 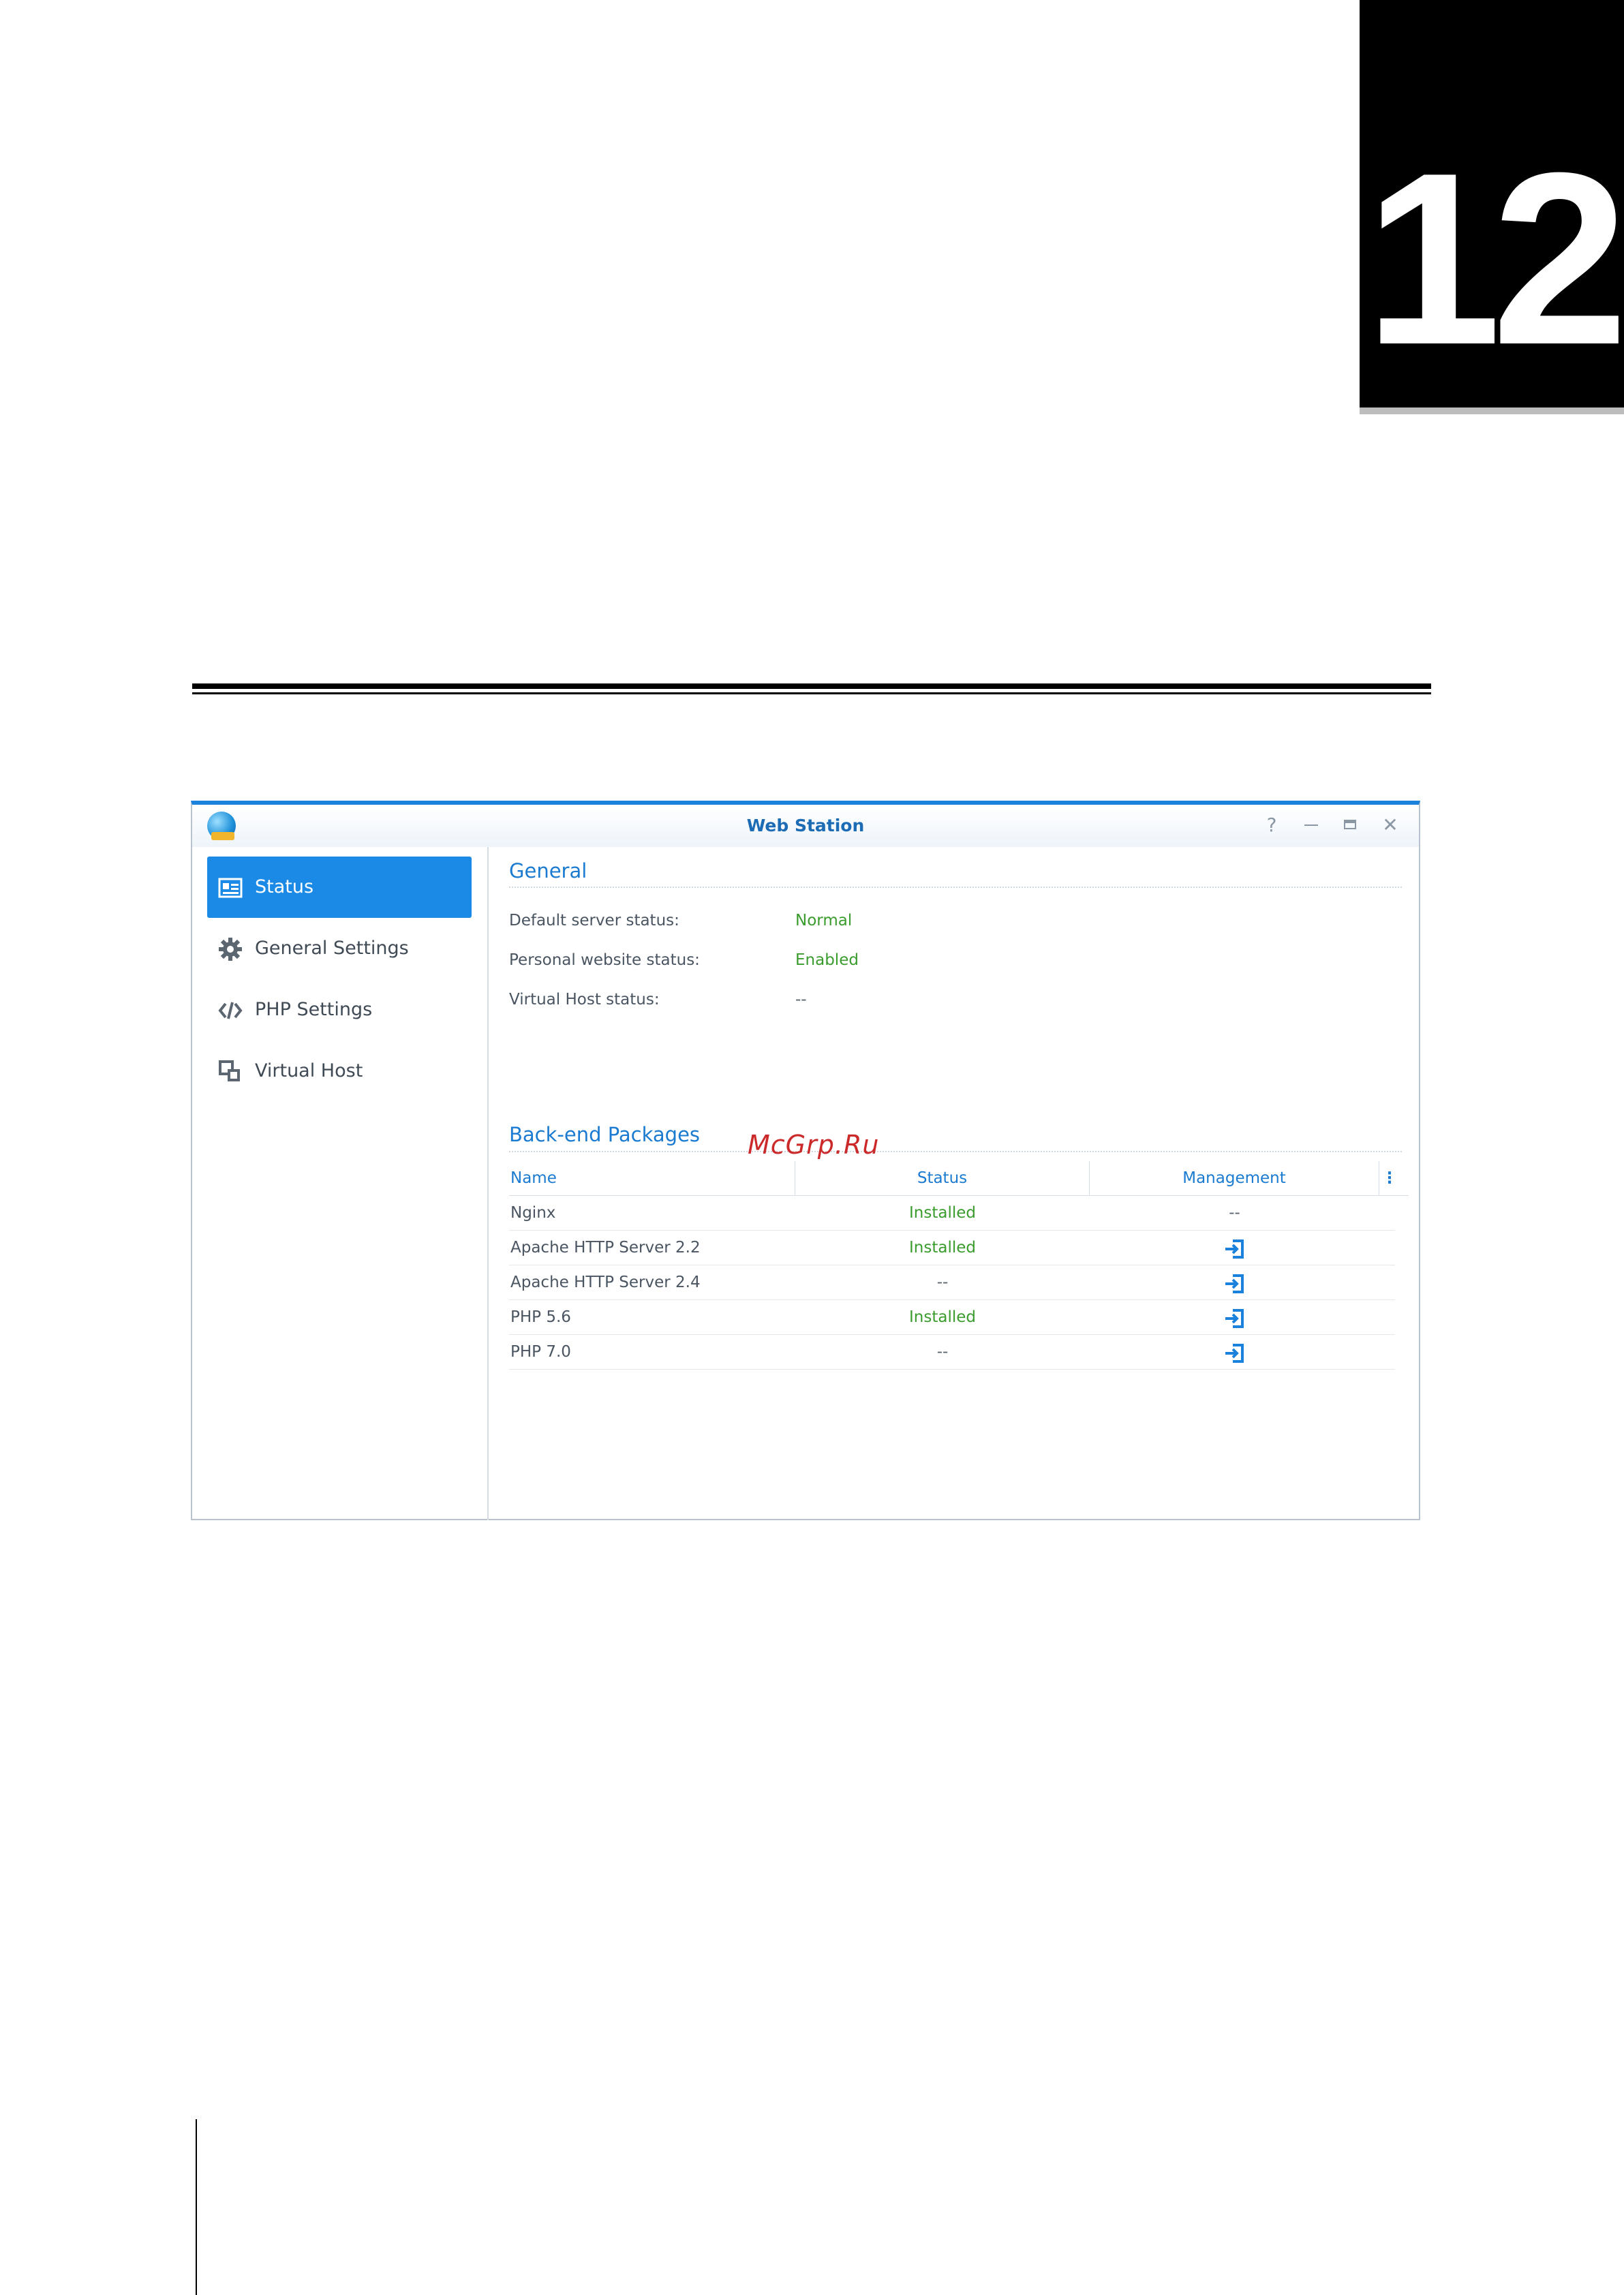 I want to click on column-options-icon: ⋮, so click(x=1389, y=1178).